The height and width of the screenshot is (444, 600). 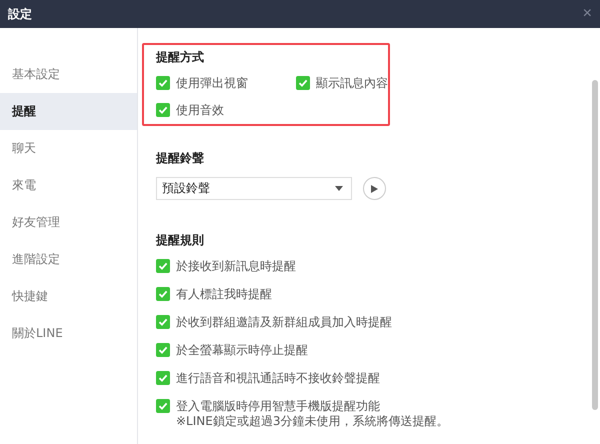 I want to click on option-label: 顯示訊息內容, so click(x=352, y=83).